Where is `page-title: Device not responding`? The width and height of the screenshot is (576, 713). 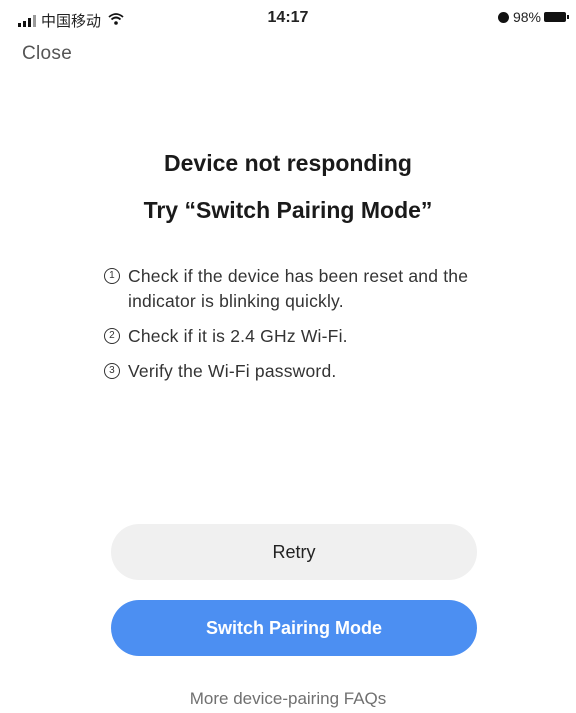
page-title: Device not responding is located at coordinates (288, 163).